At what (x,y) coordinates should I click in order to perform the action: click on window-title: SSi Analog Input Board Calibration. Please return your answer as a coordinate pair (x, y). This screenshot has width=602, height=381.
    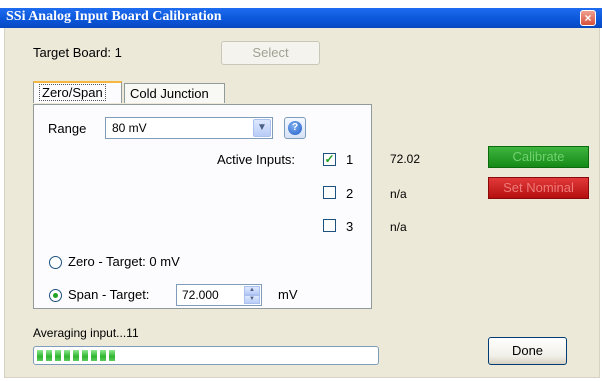
    Looking at the image, I should click on (114, 16).